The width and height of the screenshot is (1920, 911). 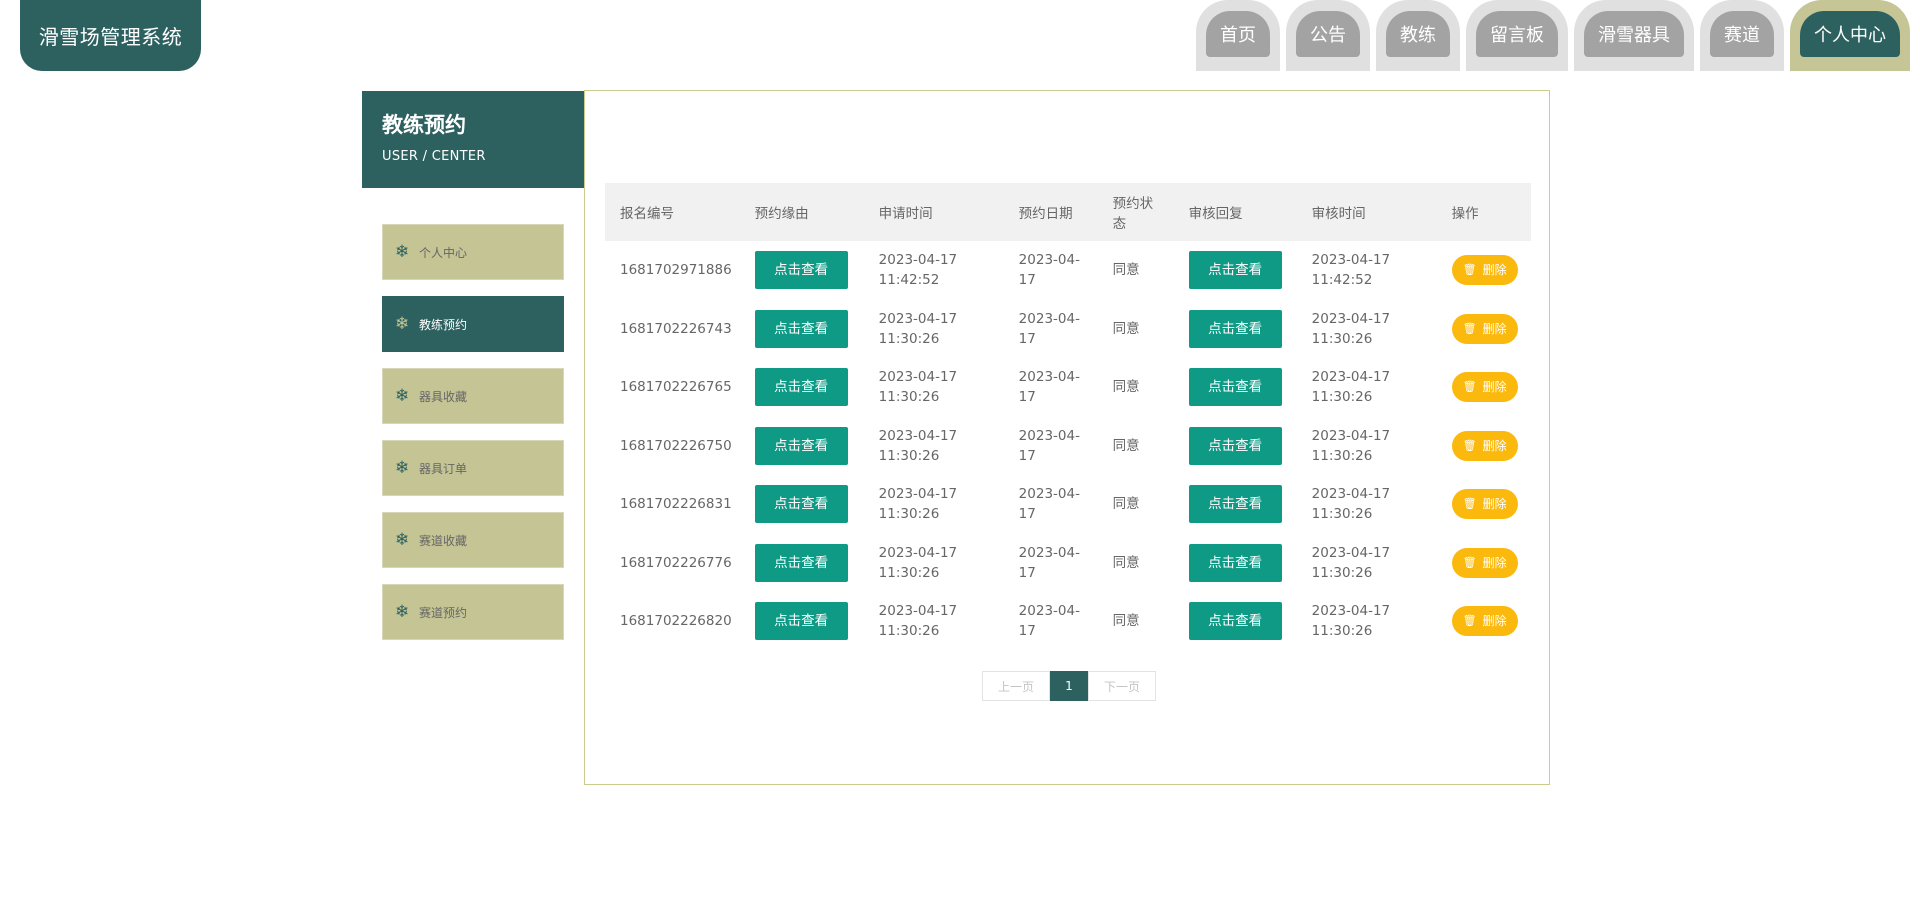 What do you see at coordinates (110, 35) in the screenshot?
I see `app-logo: 滑雪场管理系统` at bounding box center [110, 35].